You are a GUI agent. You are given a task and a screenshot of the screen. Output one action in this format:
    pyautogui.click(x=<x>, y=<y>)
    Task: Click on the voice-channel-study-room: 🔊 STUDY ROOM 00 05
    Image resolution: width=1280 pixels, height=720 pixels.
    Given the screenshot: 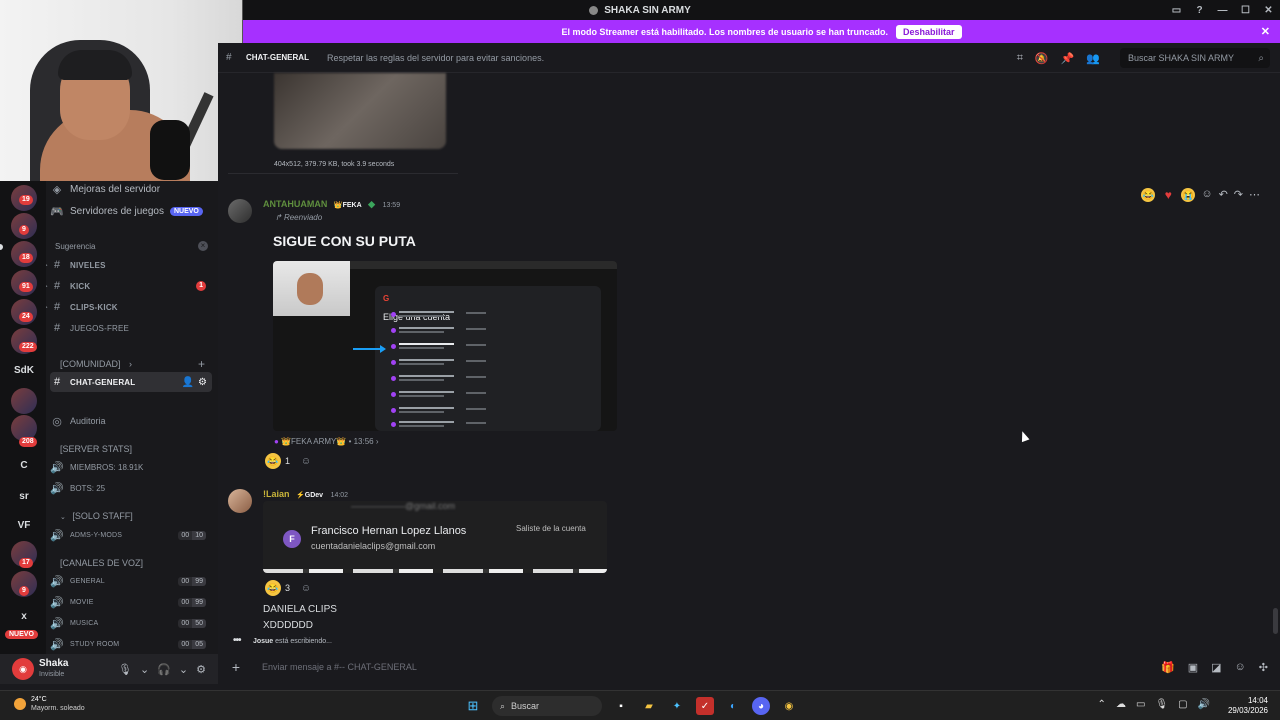 What is the action you would take?
    pyautogui.click(x=131, y=644)
    